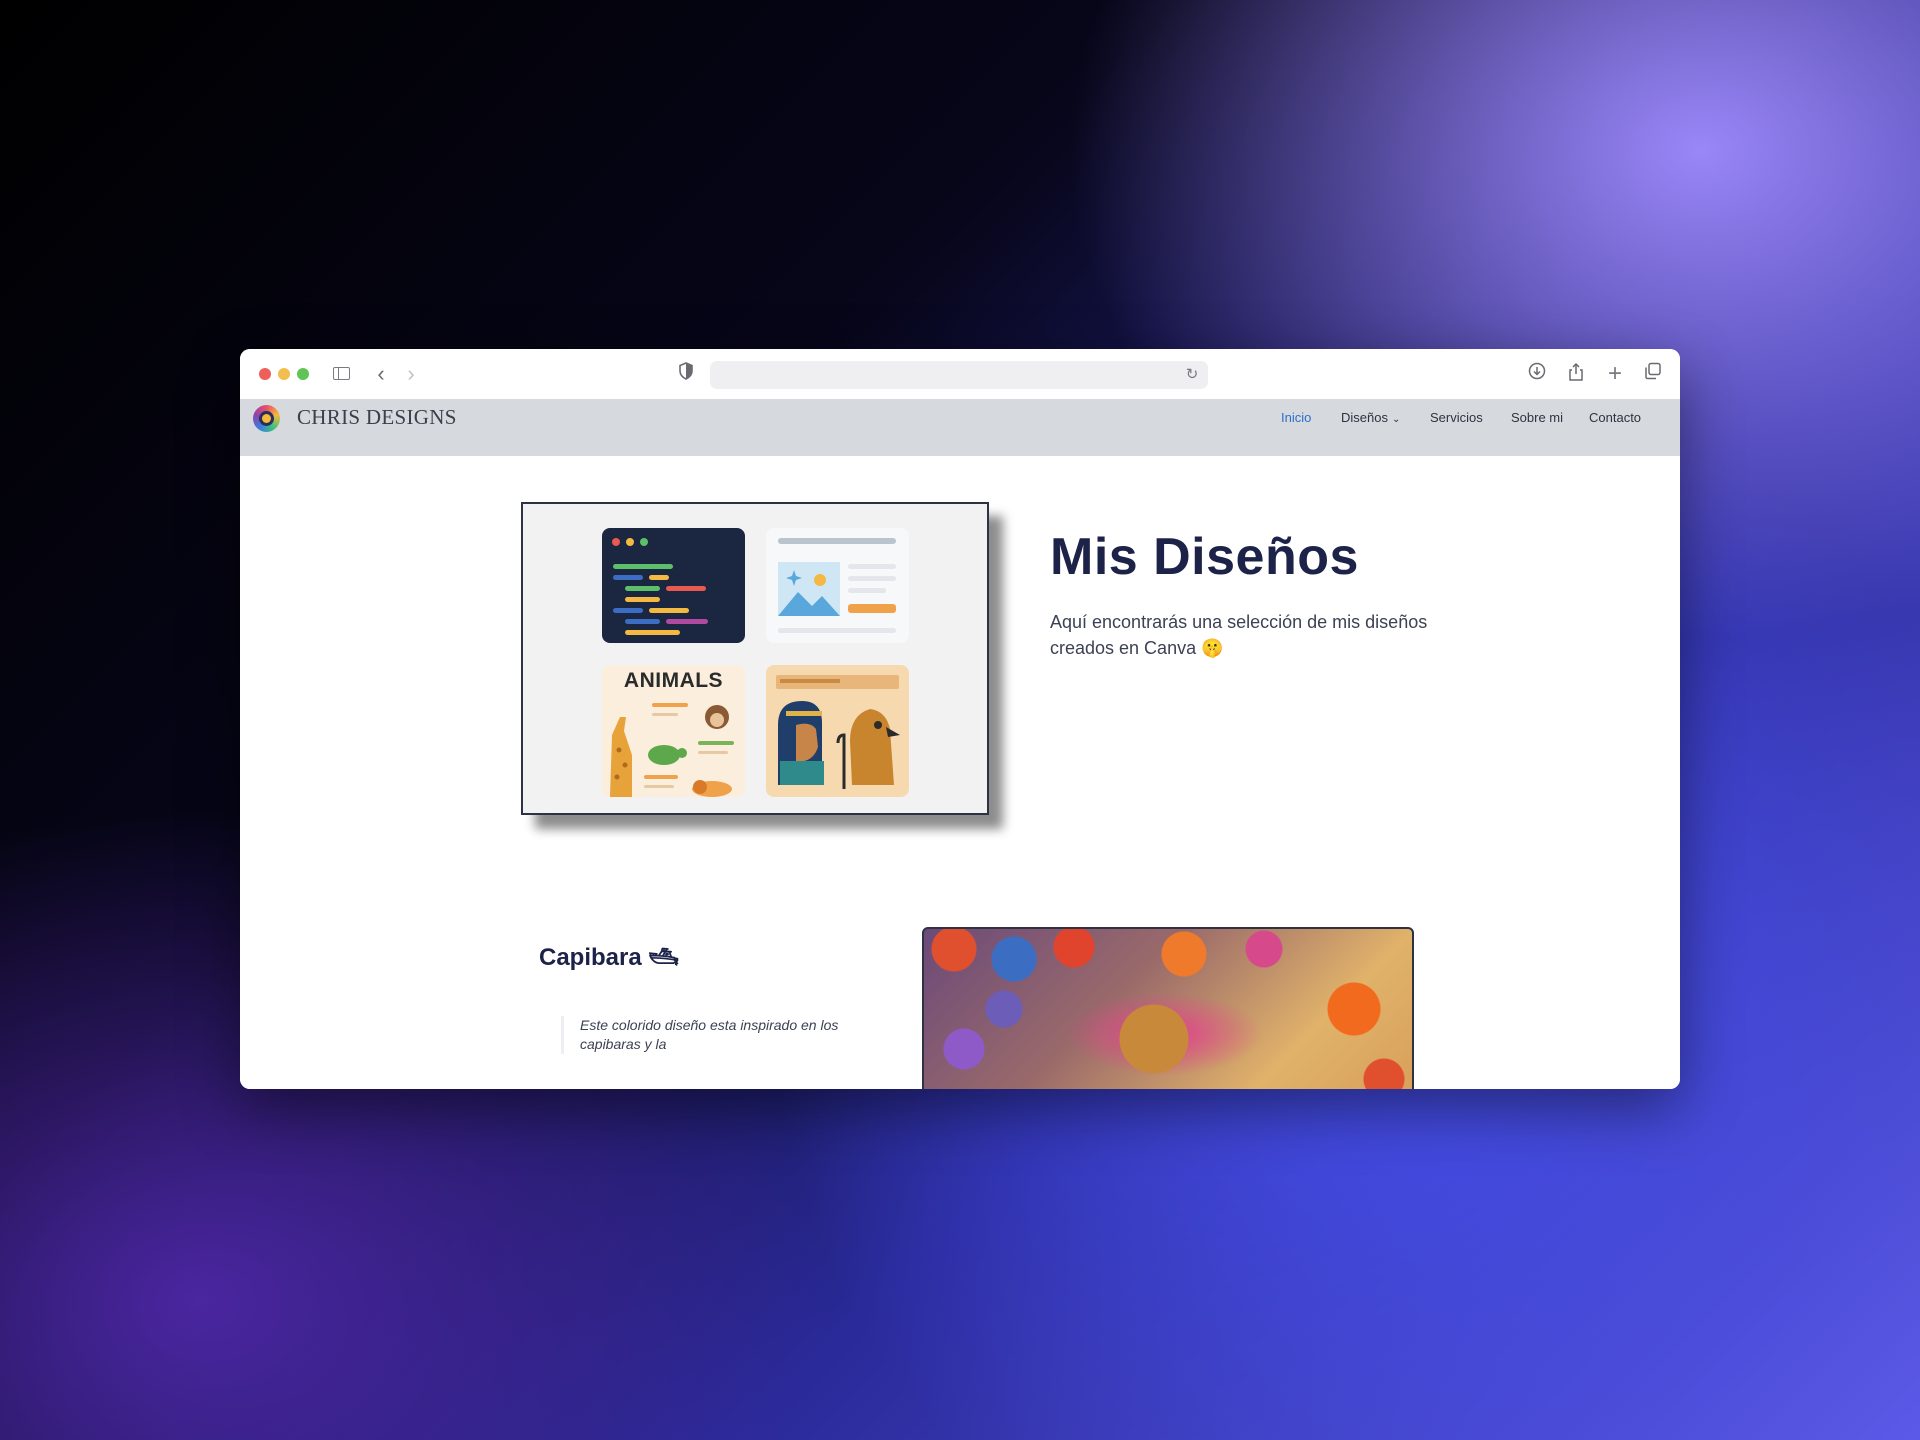 The image size is (1920, 1440). I want to click on address-bar: ↻, so click(959, 375).